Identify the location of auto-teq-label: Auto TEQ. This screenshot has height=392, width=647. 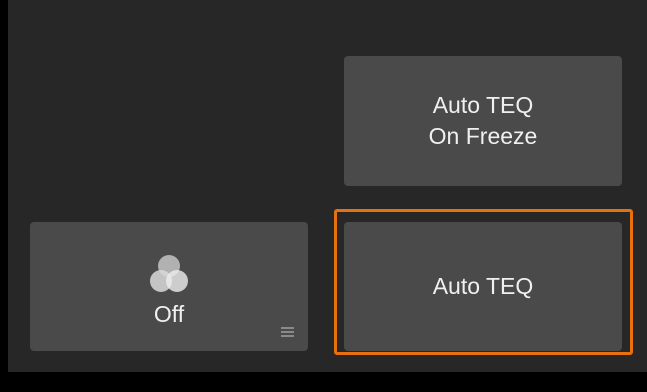
(483, 286).